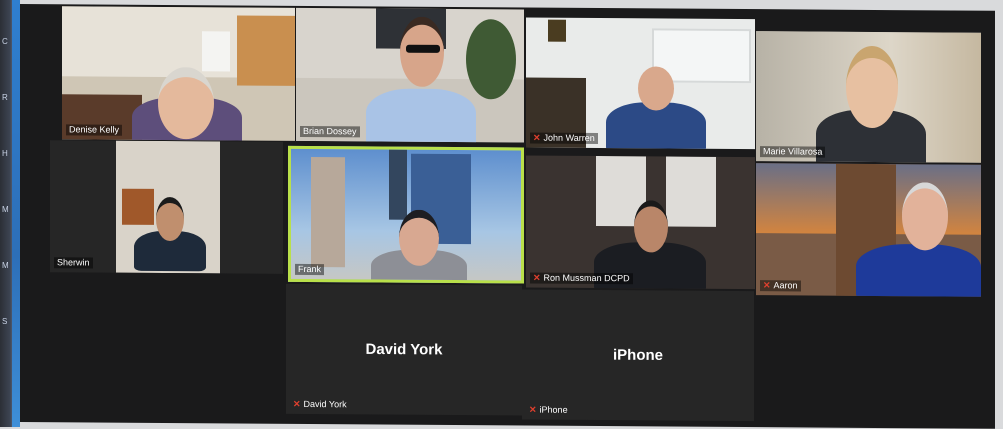  I want to click on video-tile: ✕ John Warren, so click(640, 83).